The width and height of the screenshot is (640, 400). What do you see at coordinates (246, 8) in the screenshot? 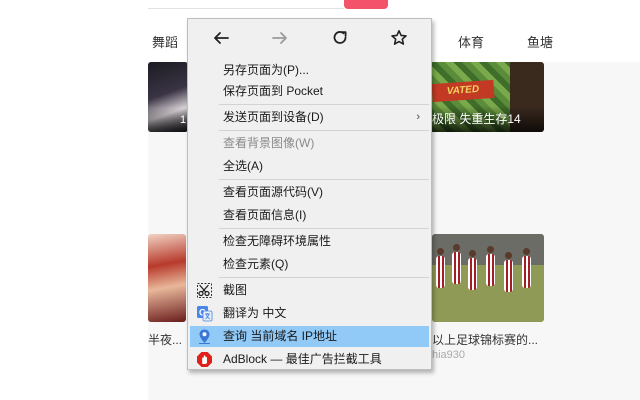
I see `search-box-underline` at bounding box center [246, 8].